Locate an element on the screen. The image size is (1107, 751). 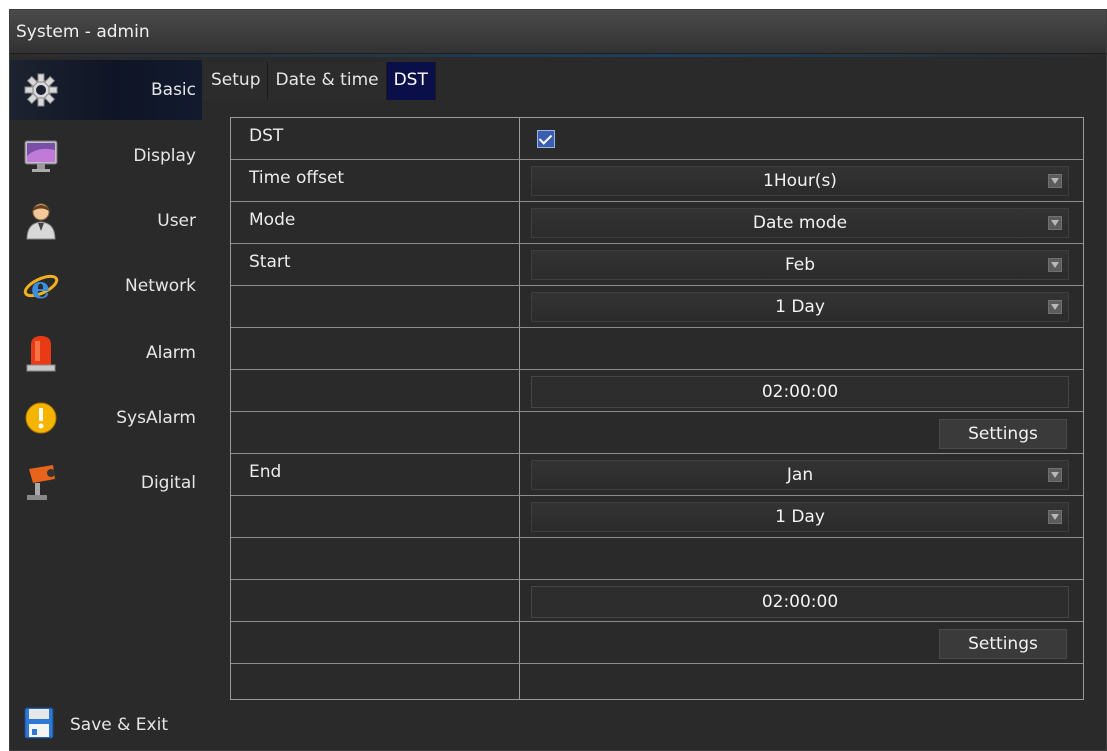
sidebar-item-alarm: Alarm is located at coordinates (106, 353).